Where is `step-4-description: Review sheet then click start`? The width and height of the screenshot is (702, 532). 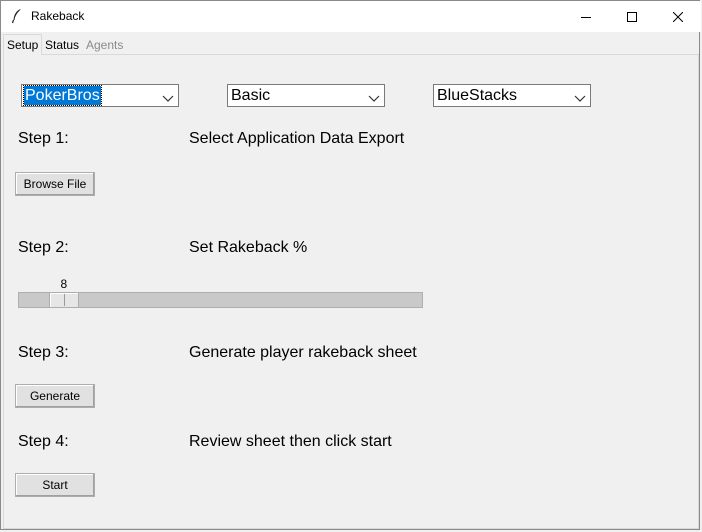
step-4-description: Review sheet then click start is located at coordinates (290, 441).